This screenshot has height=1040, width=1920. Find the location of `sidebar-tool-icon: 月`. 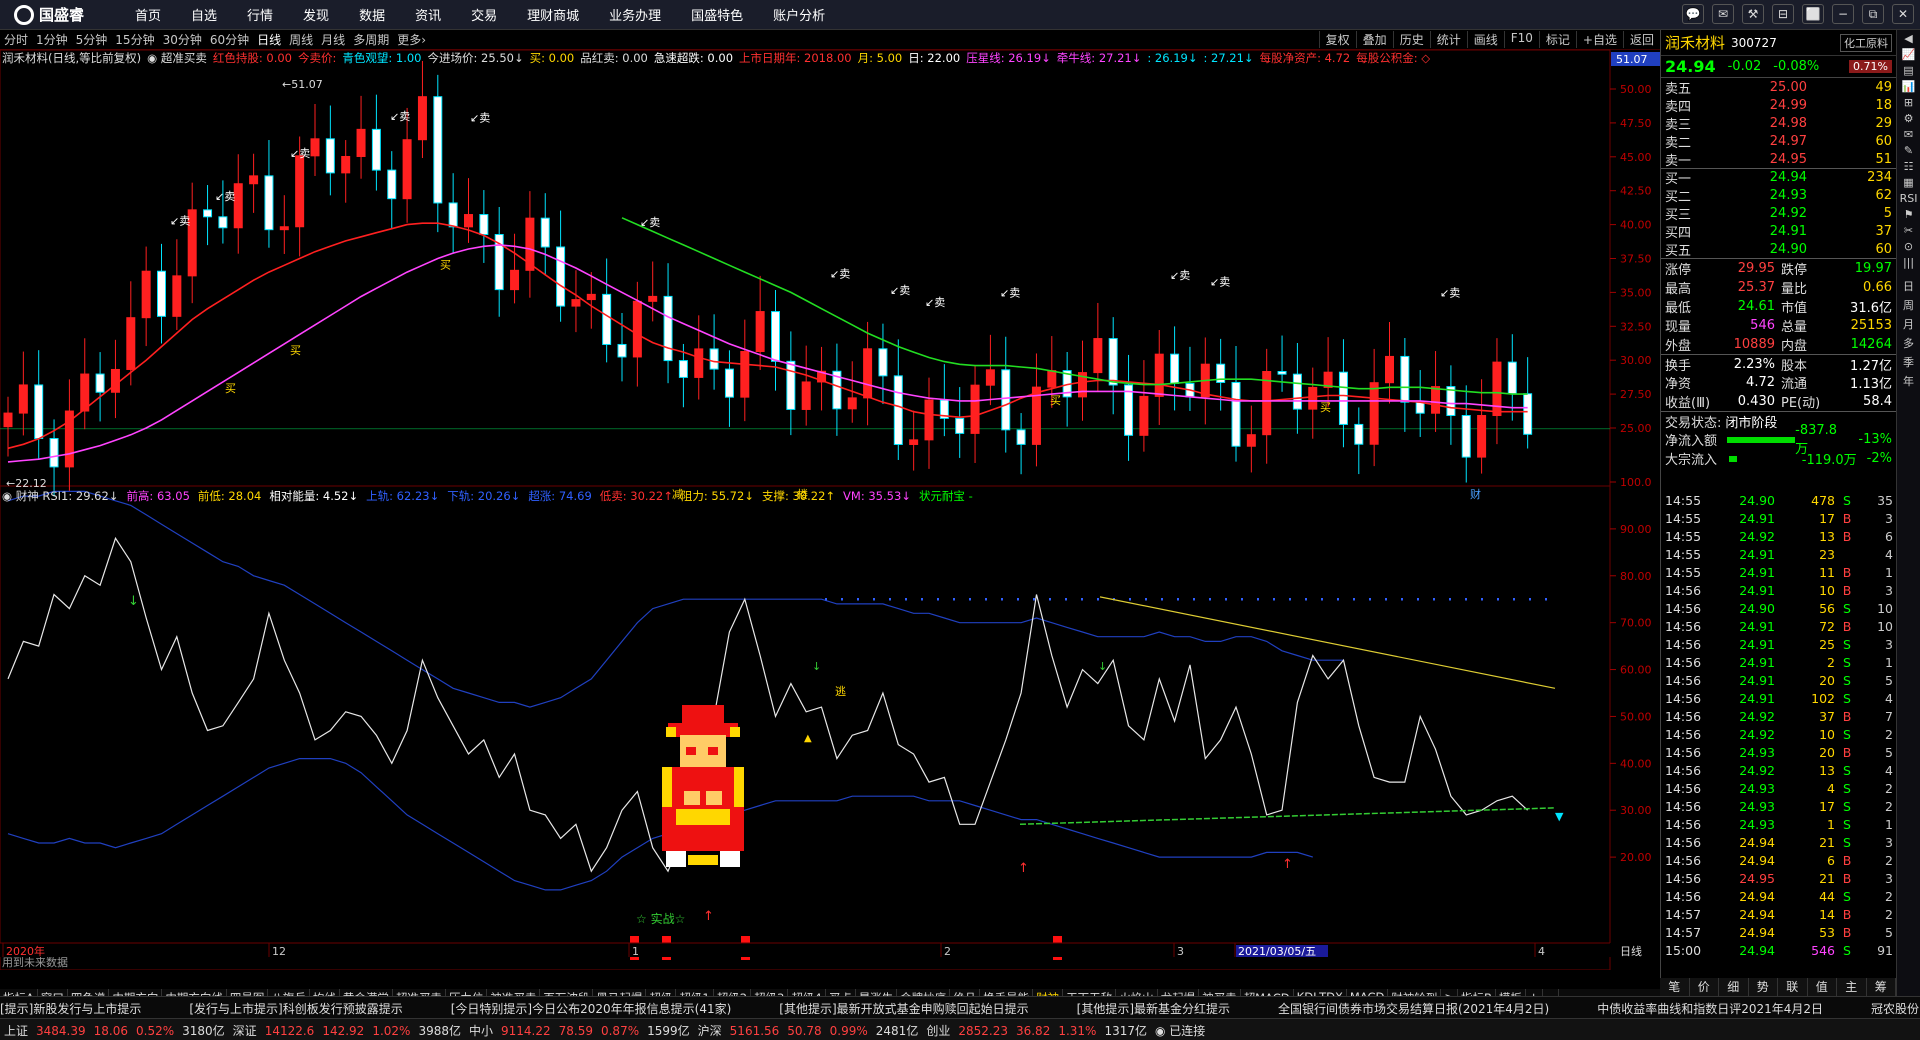

sidebar-tool-icon: 月 is located at coordinates (1909, 324).